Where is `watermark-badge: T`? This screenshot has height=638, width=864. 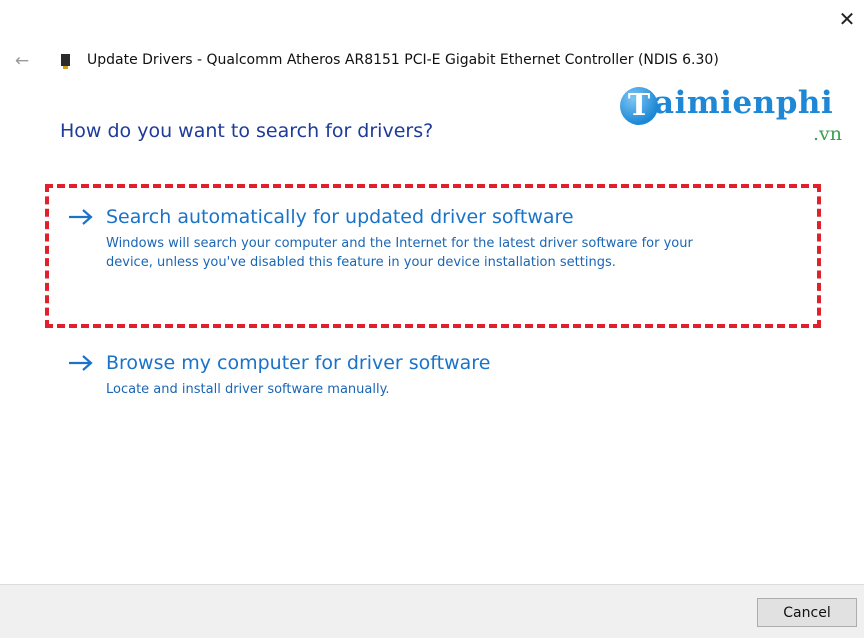 watermark-badge: T is located at coordinates (639, 106).